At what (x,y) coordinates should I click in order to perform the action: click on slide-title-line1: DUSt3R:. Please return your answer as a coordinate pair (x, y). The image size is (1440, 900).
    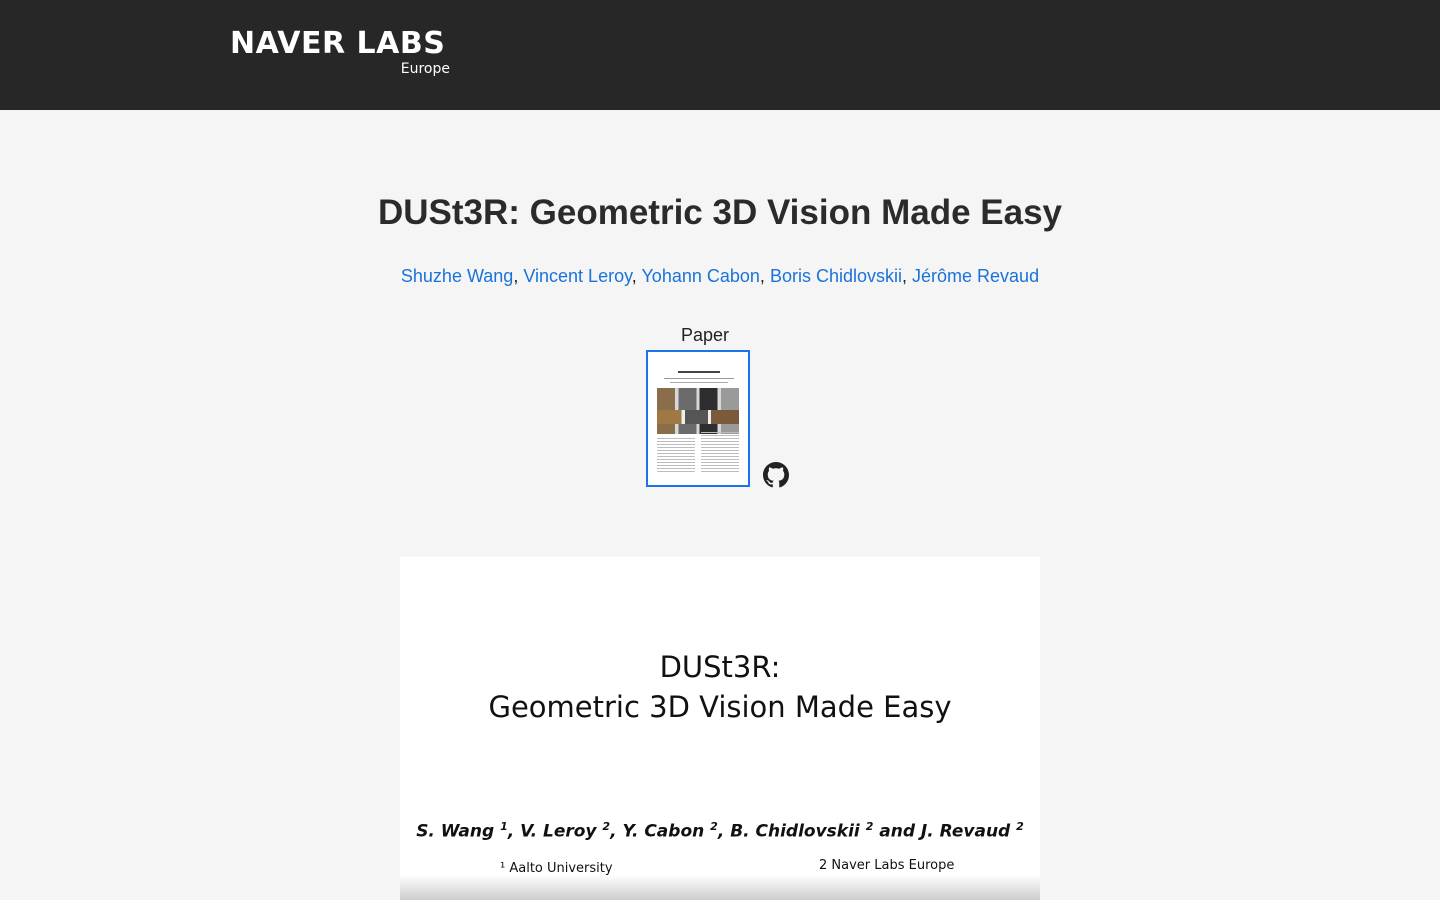
    Looking at the image, I should click on (720, 667).